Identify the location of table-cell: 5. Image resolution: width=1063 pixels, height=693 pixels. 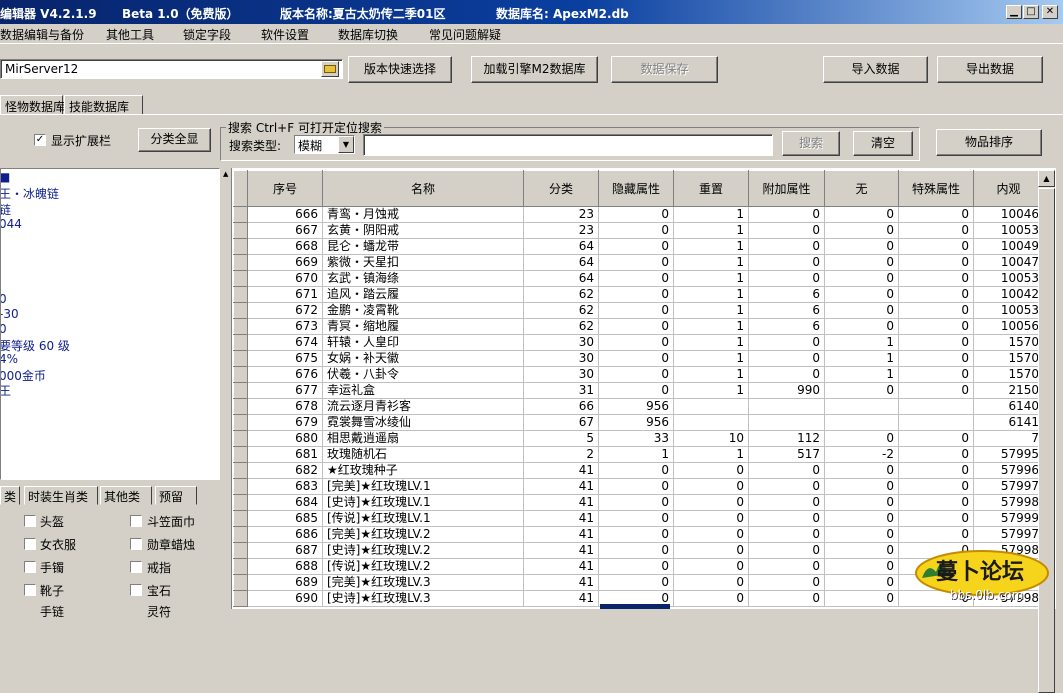
(561, 438).